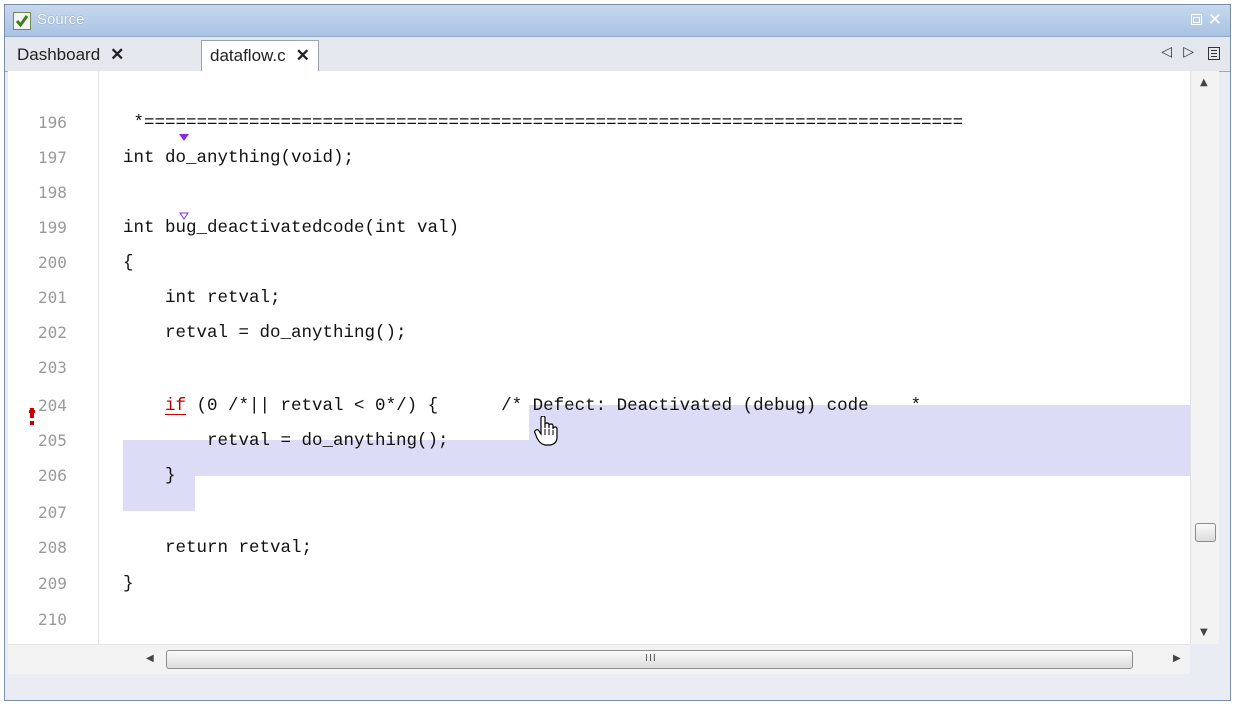 This screenshot has height=707, width=1237. I want to click on line-number: 207, so click(52, 512).